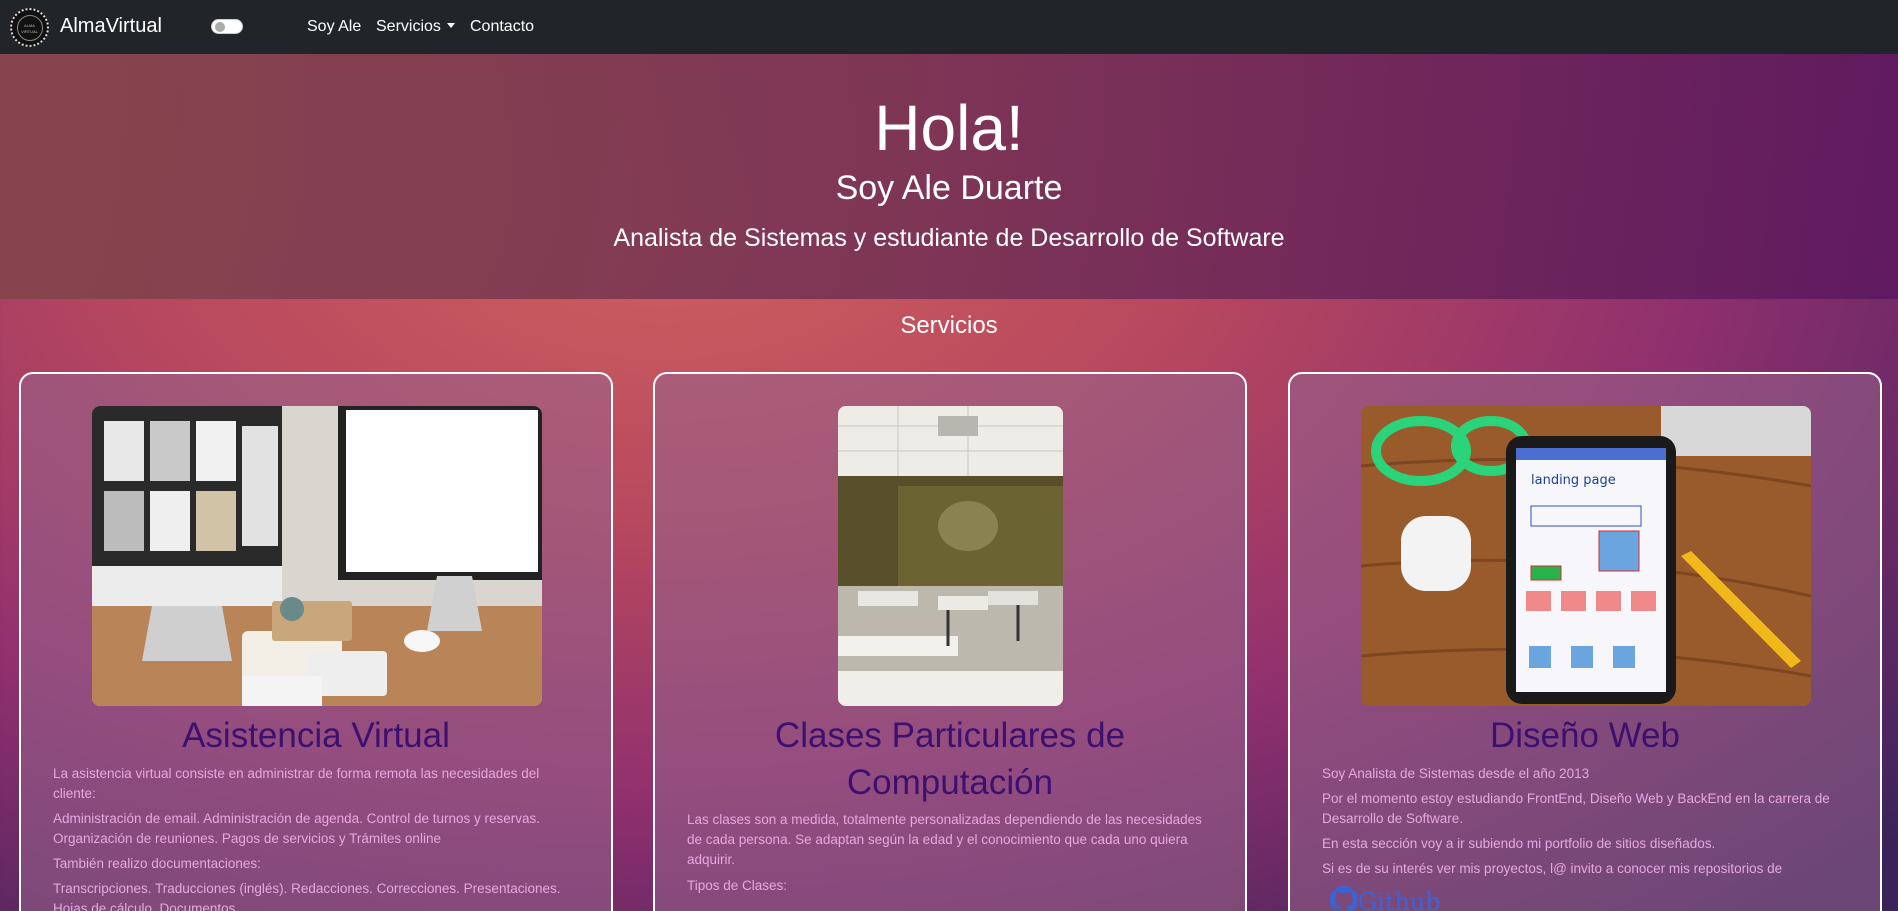 This screenshot has width=1898, height=911. What do you see at coordinates (220, 27) in the screenshot?
I see `toggle-knob` at bounding box center [220, 27].